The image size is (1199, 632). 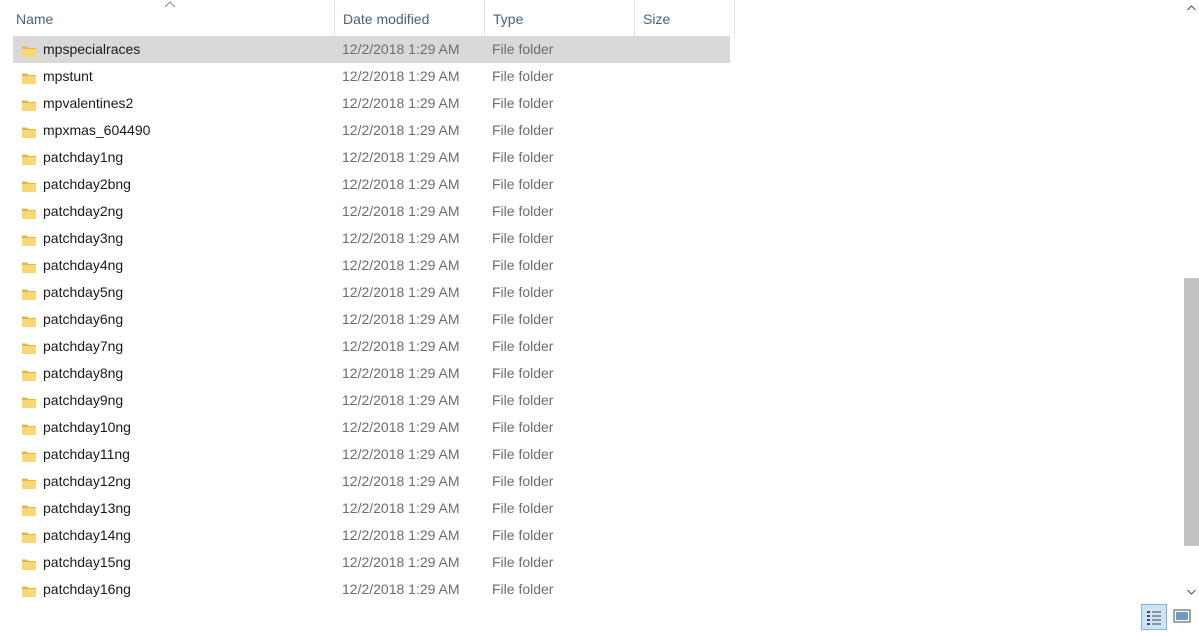 What do you see at coordinates (68, 76) in the screenshot?
I see `file-name: mpstunt` at bounding box center [68, 76].